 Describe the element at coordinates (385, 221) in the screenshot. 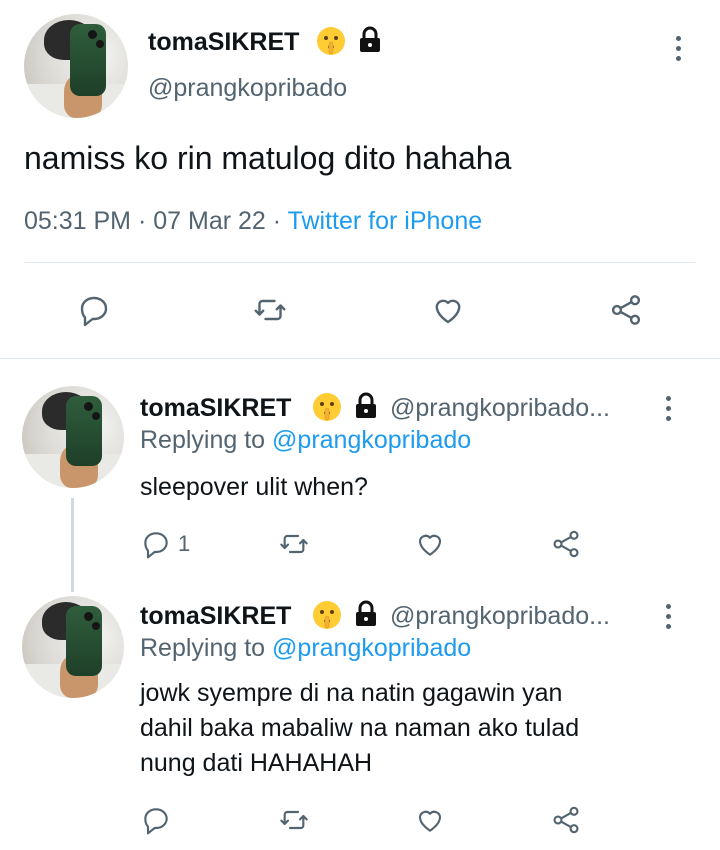

I see `tweet-source-link: Twitter for iPhone` at that location.